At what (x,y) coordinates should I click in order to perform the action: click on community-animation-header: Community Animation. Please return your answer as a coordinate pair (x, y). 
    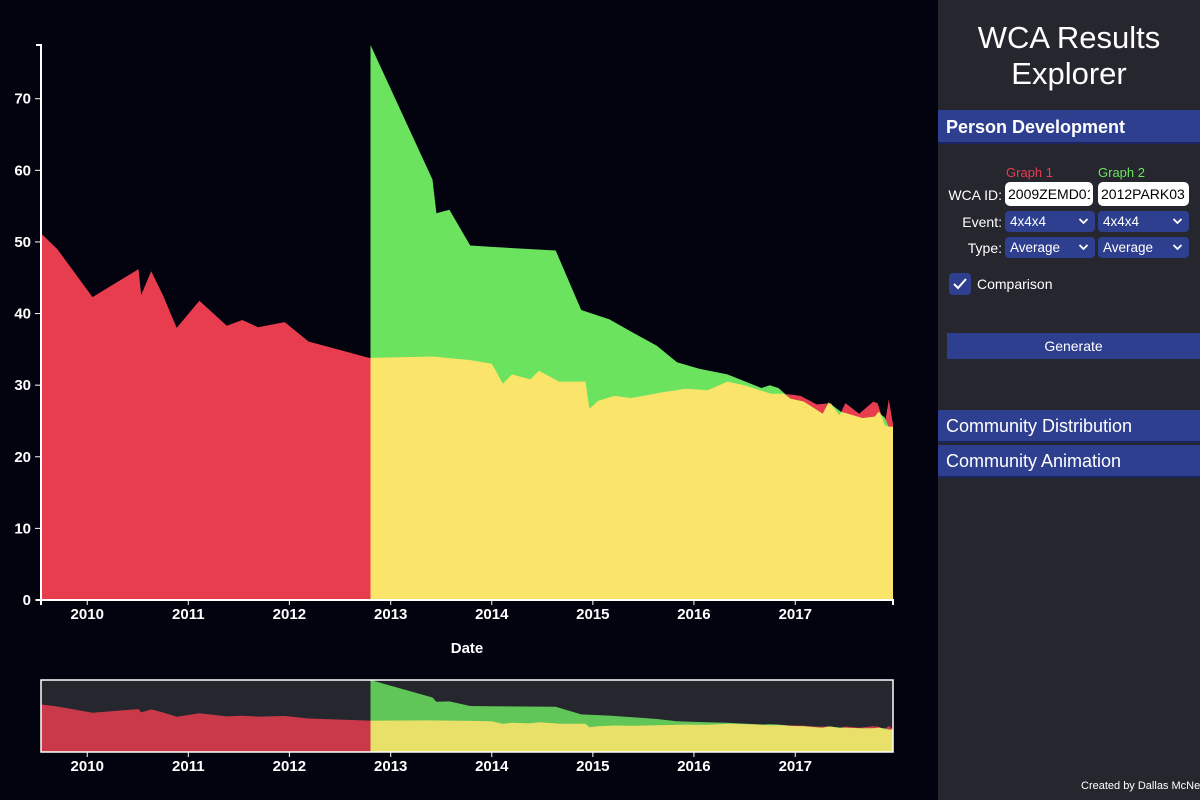
    Looking at the image, I should click on (1069, 461).